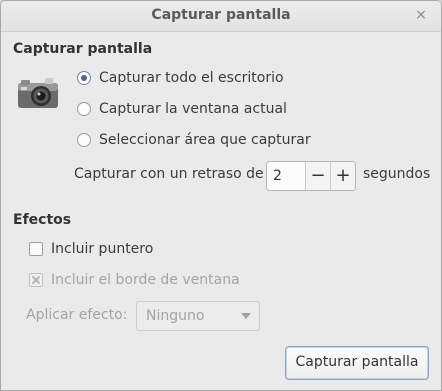 The height and width of the screenshot is (391, 442). What do you see at coordinates (36, 280) in the screenshot?
I see `checkbox-disabled` at bounding box center [36, 280].